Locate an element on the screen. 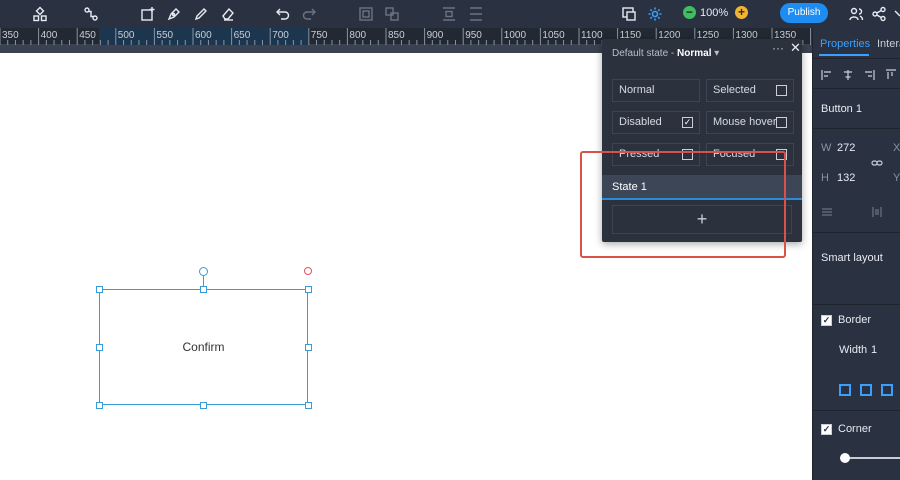 Image resolution: width=900 pixels, height=480 pixels. more-icon is located at coordinates (894, 14).